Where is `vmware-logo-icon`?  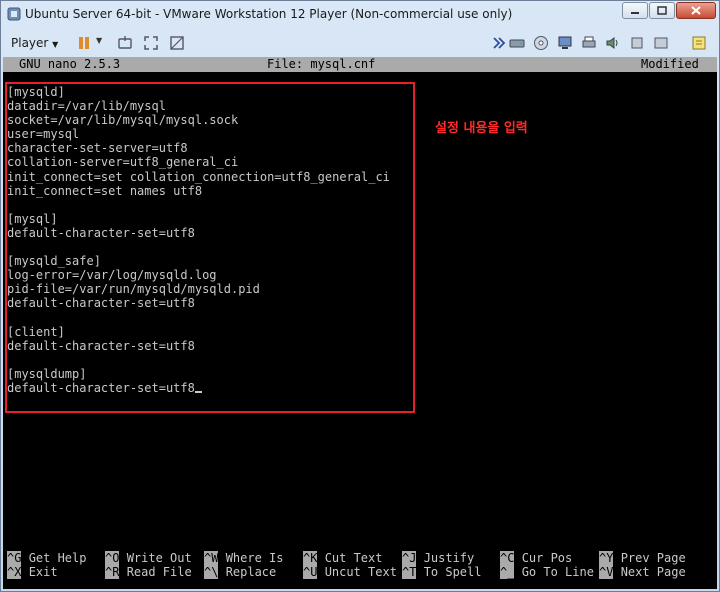 vmware-logo-icon is located at coordinates (14, 14).